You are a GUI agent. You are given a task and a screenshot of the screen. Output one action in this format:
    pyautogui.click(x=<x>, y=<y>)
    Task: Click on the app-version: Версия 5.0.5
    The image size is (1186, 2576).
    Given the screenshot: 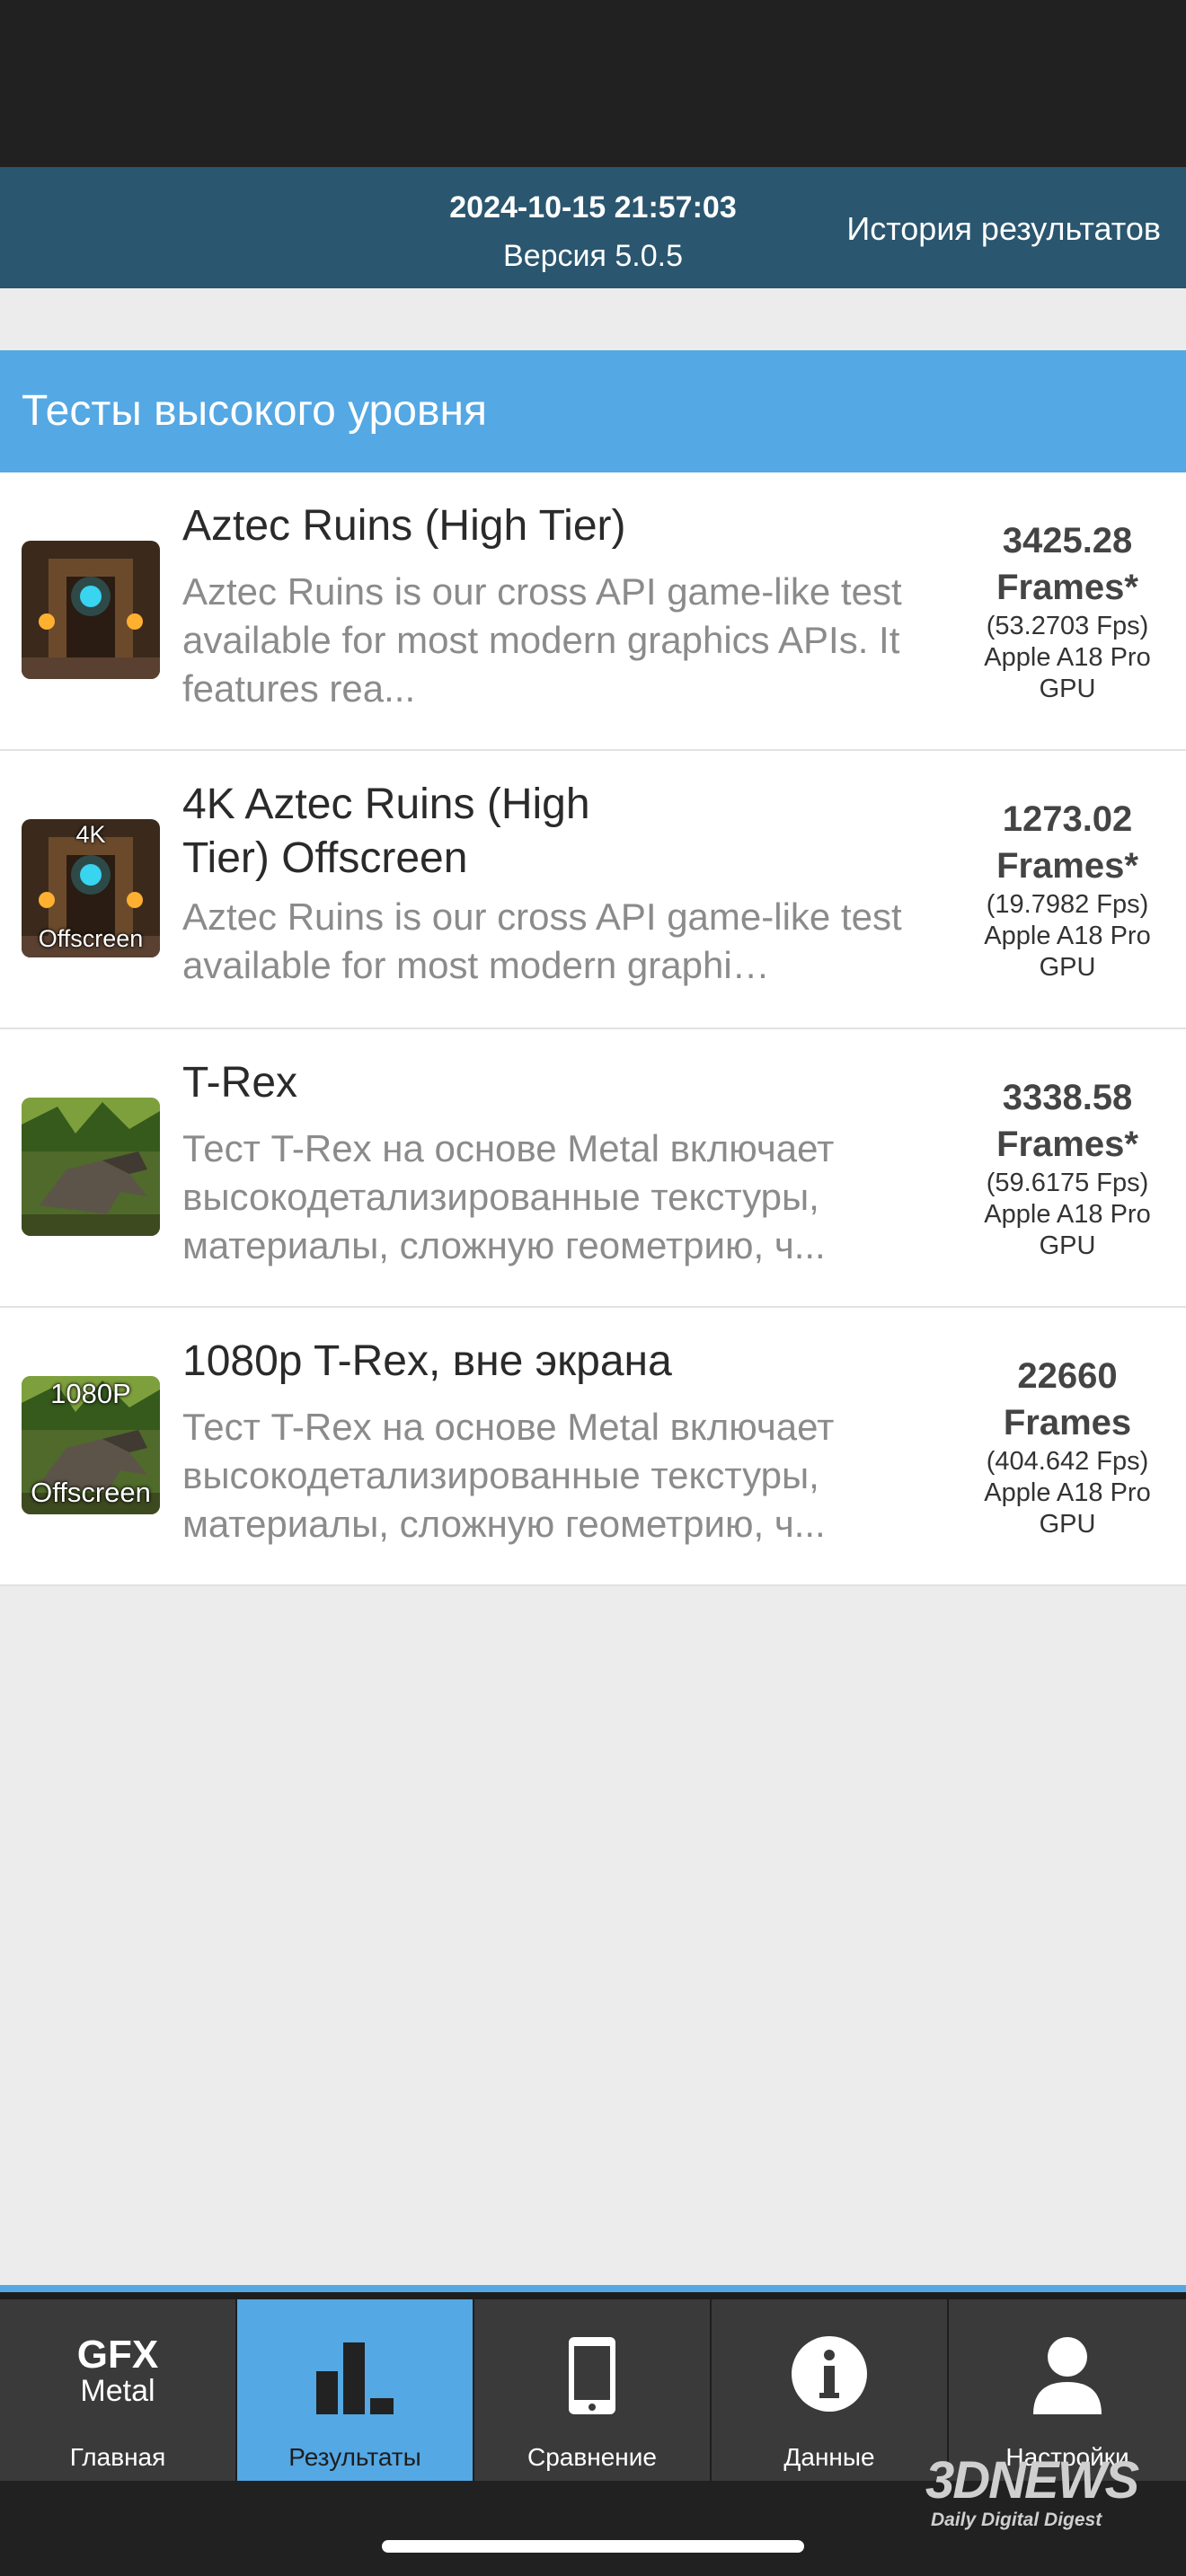 What is the action you would take?
    pyautogui.click(x=593, y=256)
    